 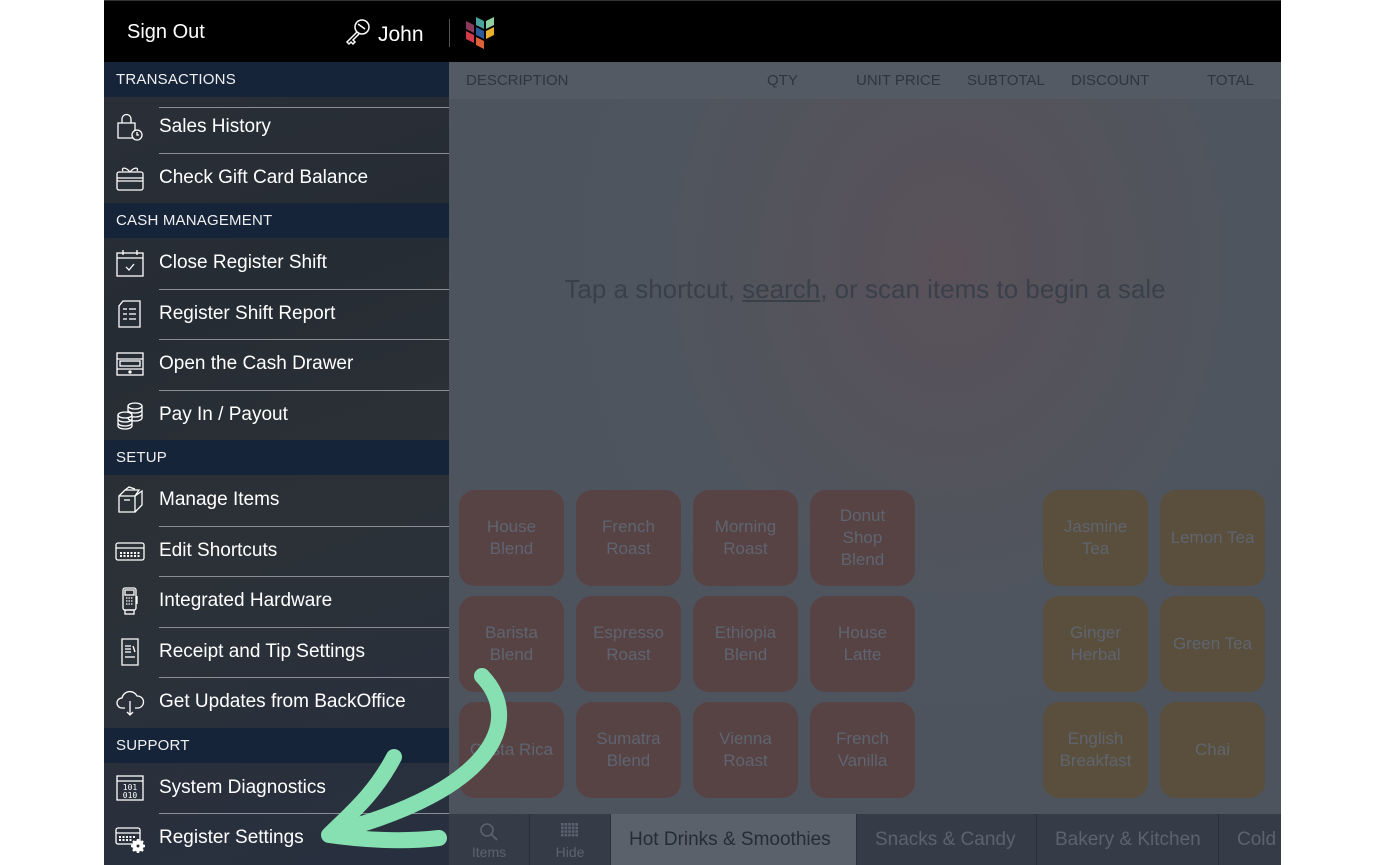 What do you see at coordinates (276, 500) in the screenshot?
I see `menu-item-manage-items: Manage Items` at bounding box center [276, 500].